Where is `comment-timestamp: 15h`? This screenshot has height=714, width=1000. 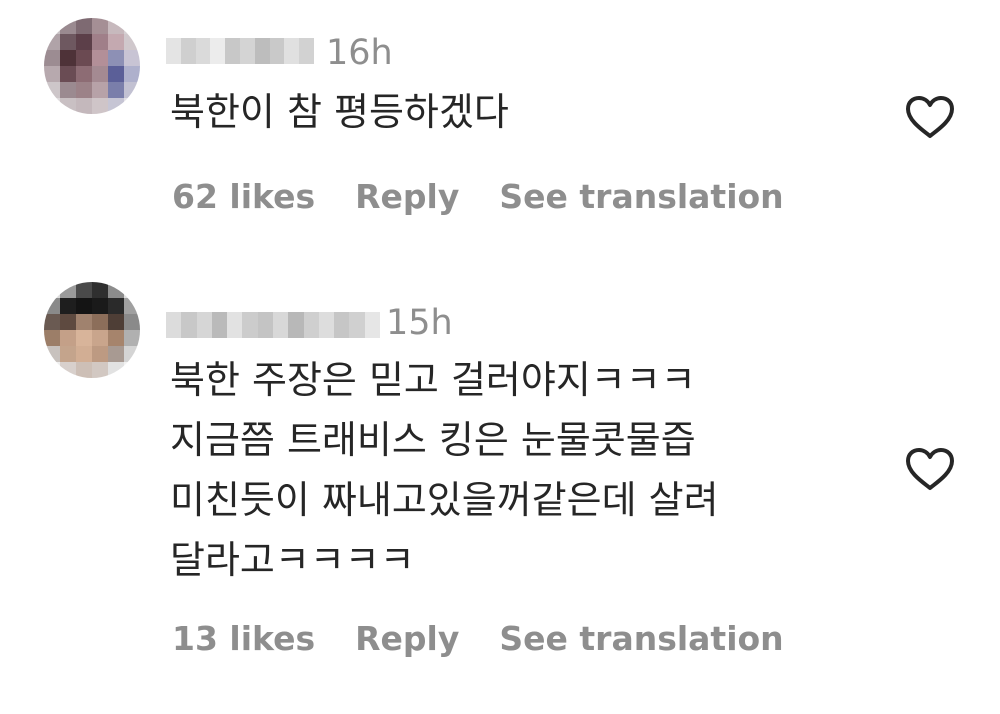
comment-timestamp: 15h is located at coordinates (419, 323).